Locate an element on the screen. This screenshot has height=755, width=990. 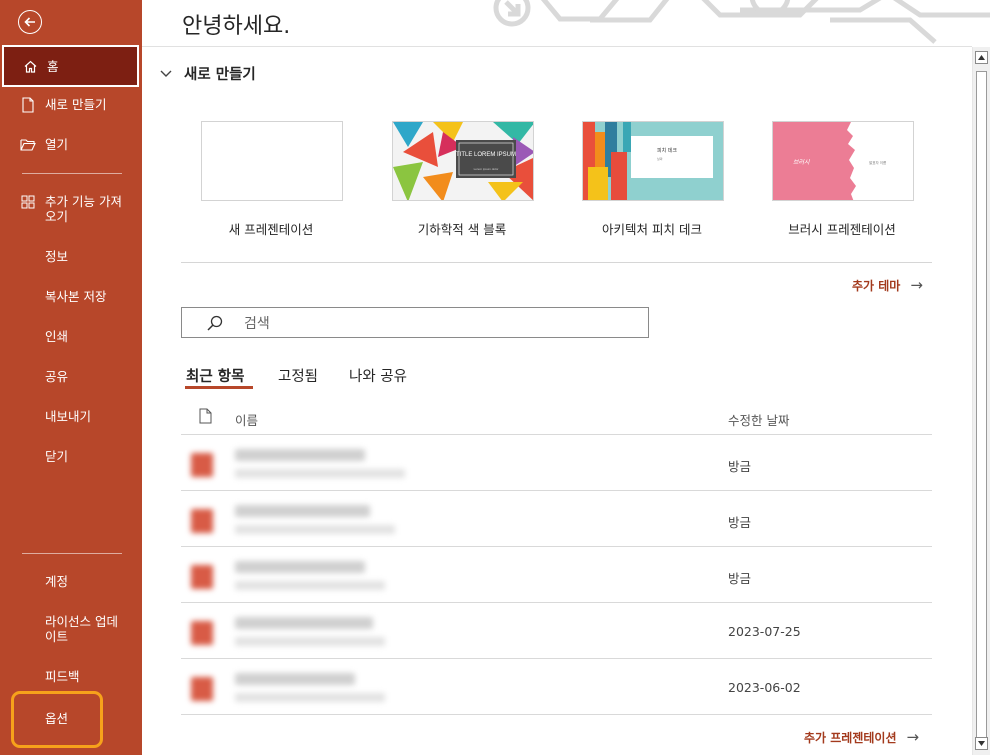
sidebar-item-addins: 추가 기능 가져오기 is located at coordinates (70, 209).